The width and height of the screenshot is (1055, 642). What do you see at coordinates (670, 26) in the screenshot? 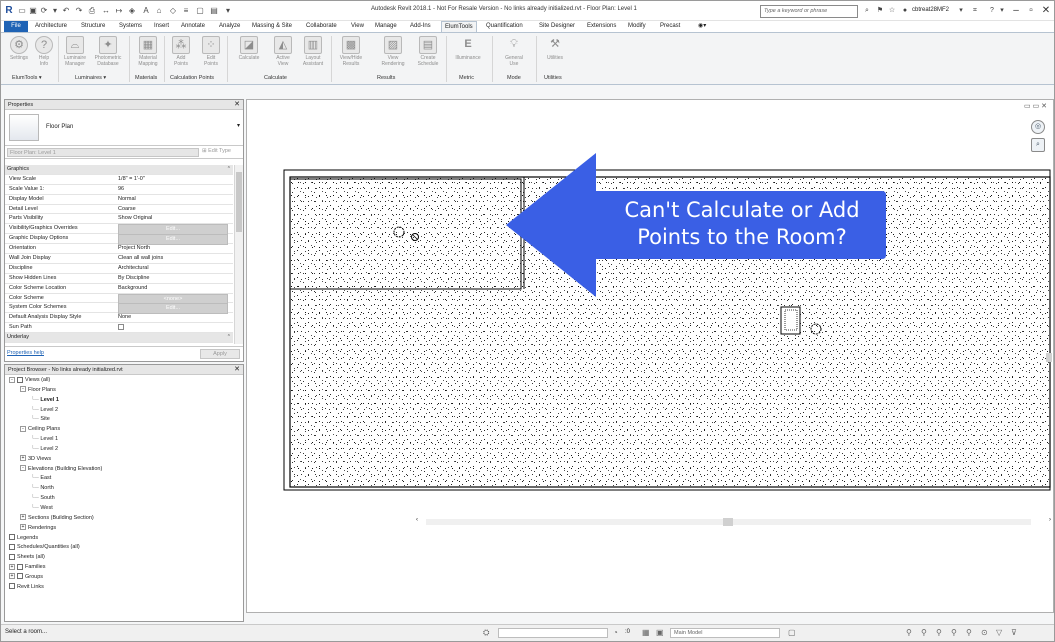
I see `tab-precast: Precast` at bounding box center [670, 26].